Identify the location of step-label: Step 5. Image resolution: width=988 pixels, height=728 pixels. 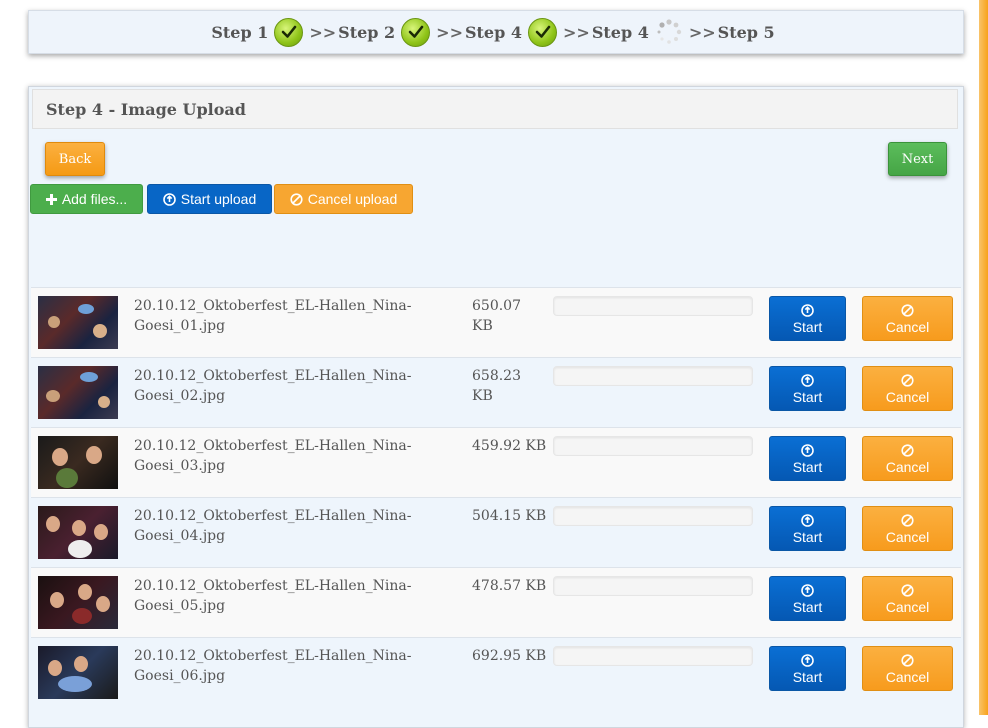
(746, 32).